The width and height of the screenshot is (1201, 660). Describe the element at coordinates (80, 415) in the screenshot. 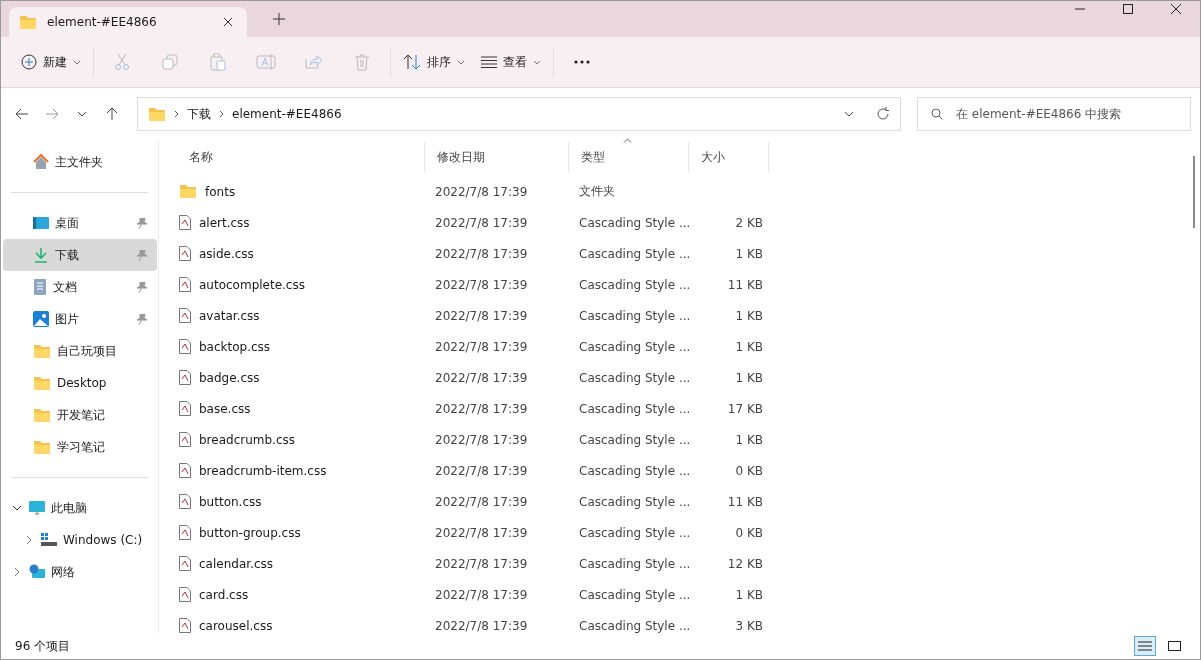

I see `sidebar-item: 开发笔记` at that location.